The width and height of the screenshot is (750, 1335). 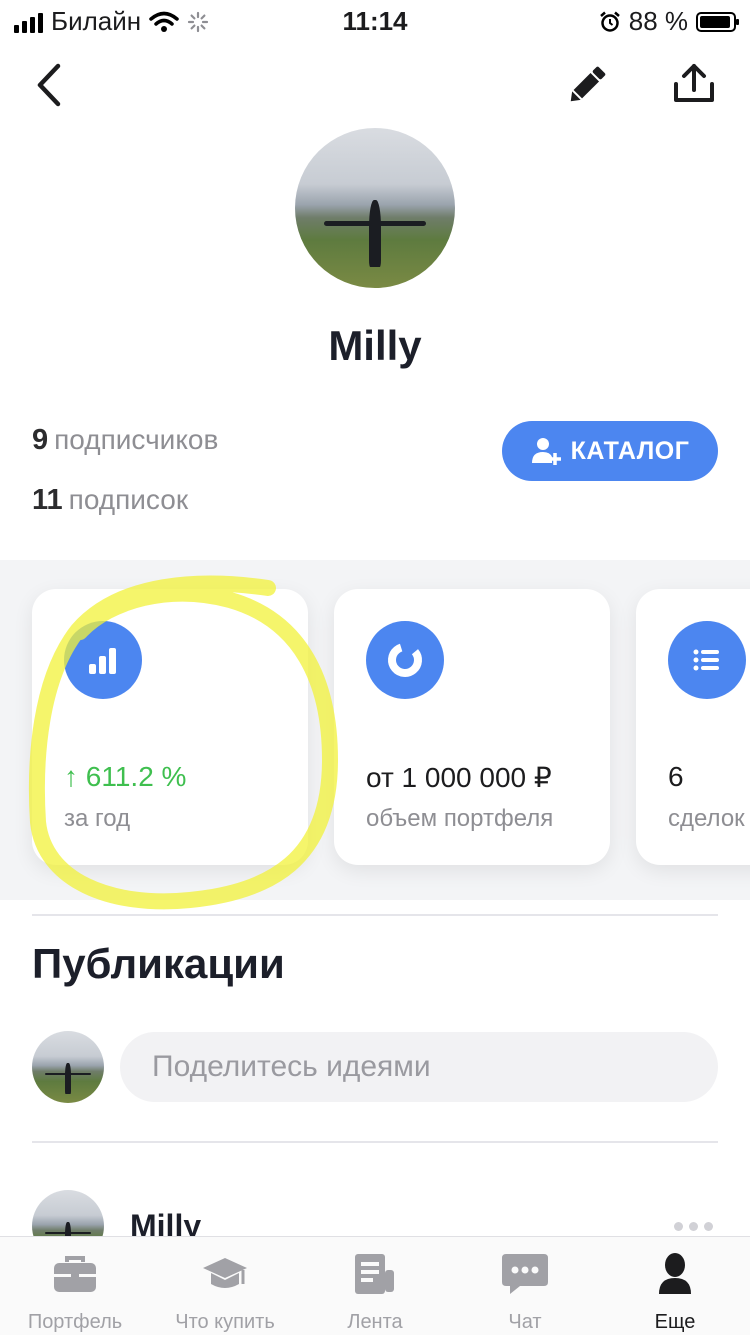 I want to click on following-stat: 11 подписок, so click(x=110, y=500).